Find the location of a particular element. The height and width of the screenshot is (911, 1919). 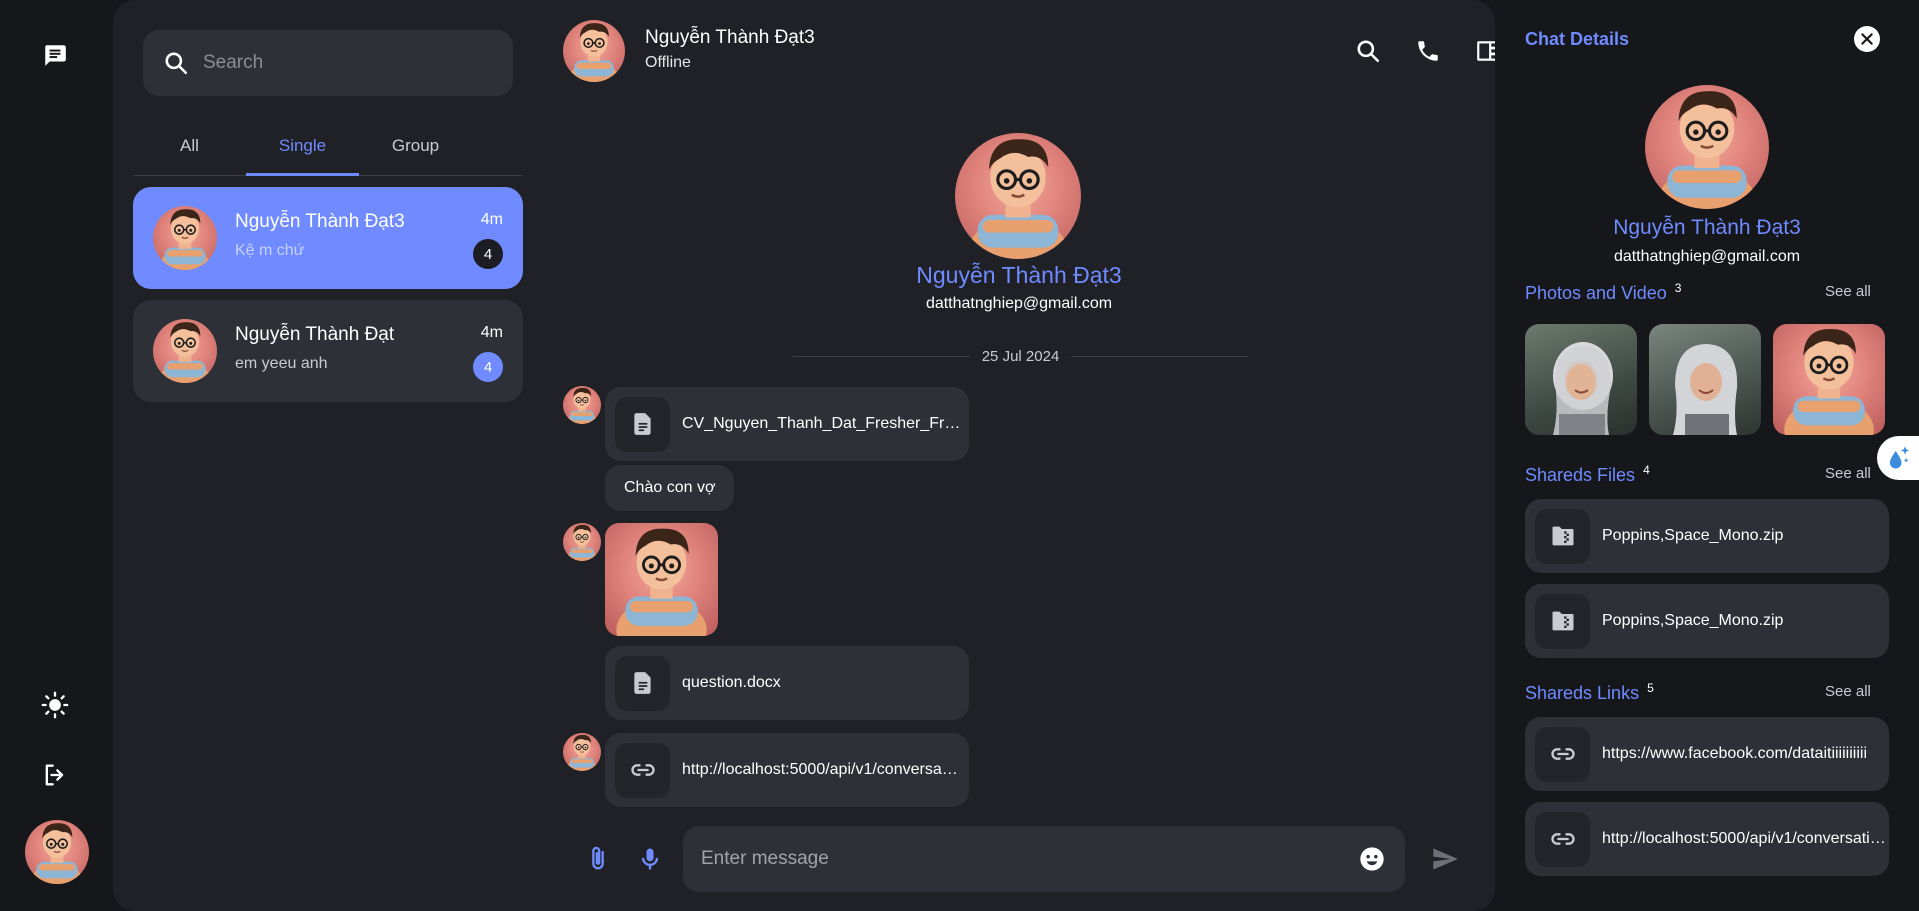

message-input-box is located at coordinates (1044, 859).